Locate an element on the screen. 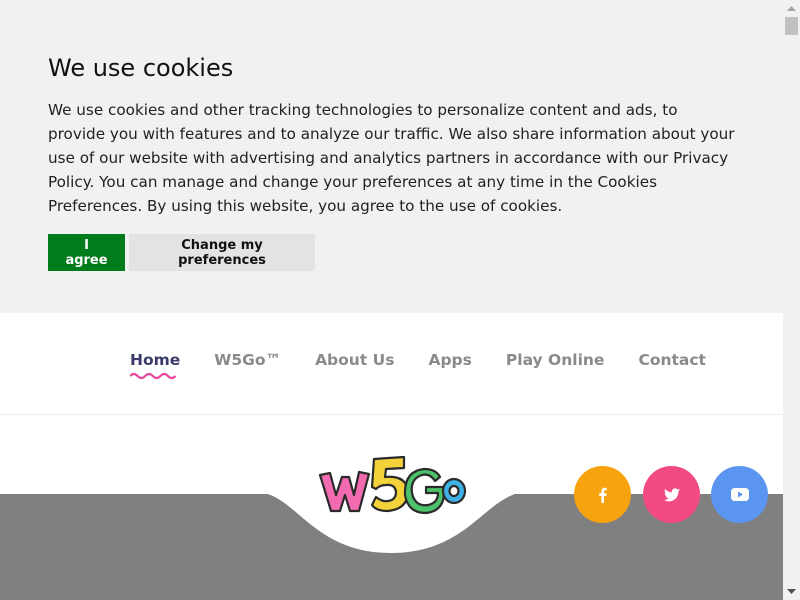  nav-item-label: About Us is located at coordinates (355, 360).